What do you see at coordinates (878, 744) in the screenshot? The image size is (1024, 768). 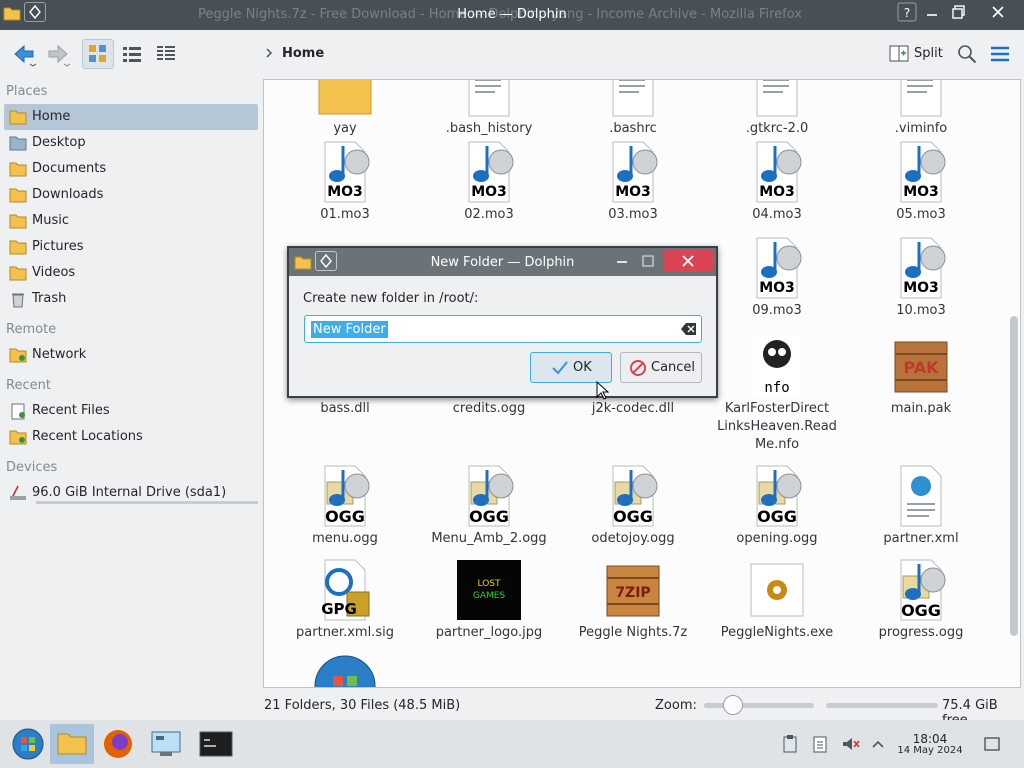 I see `chevron-up-icon` at bounding box center [878, 744].